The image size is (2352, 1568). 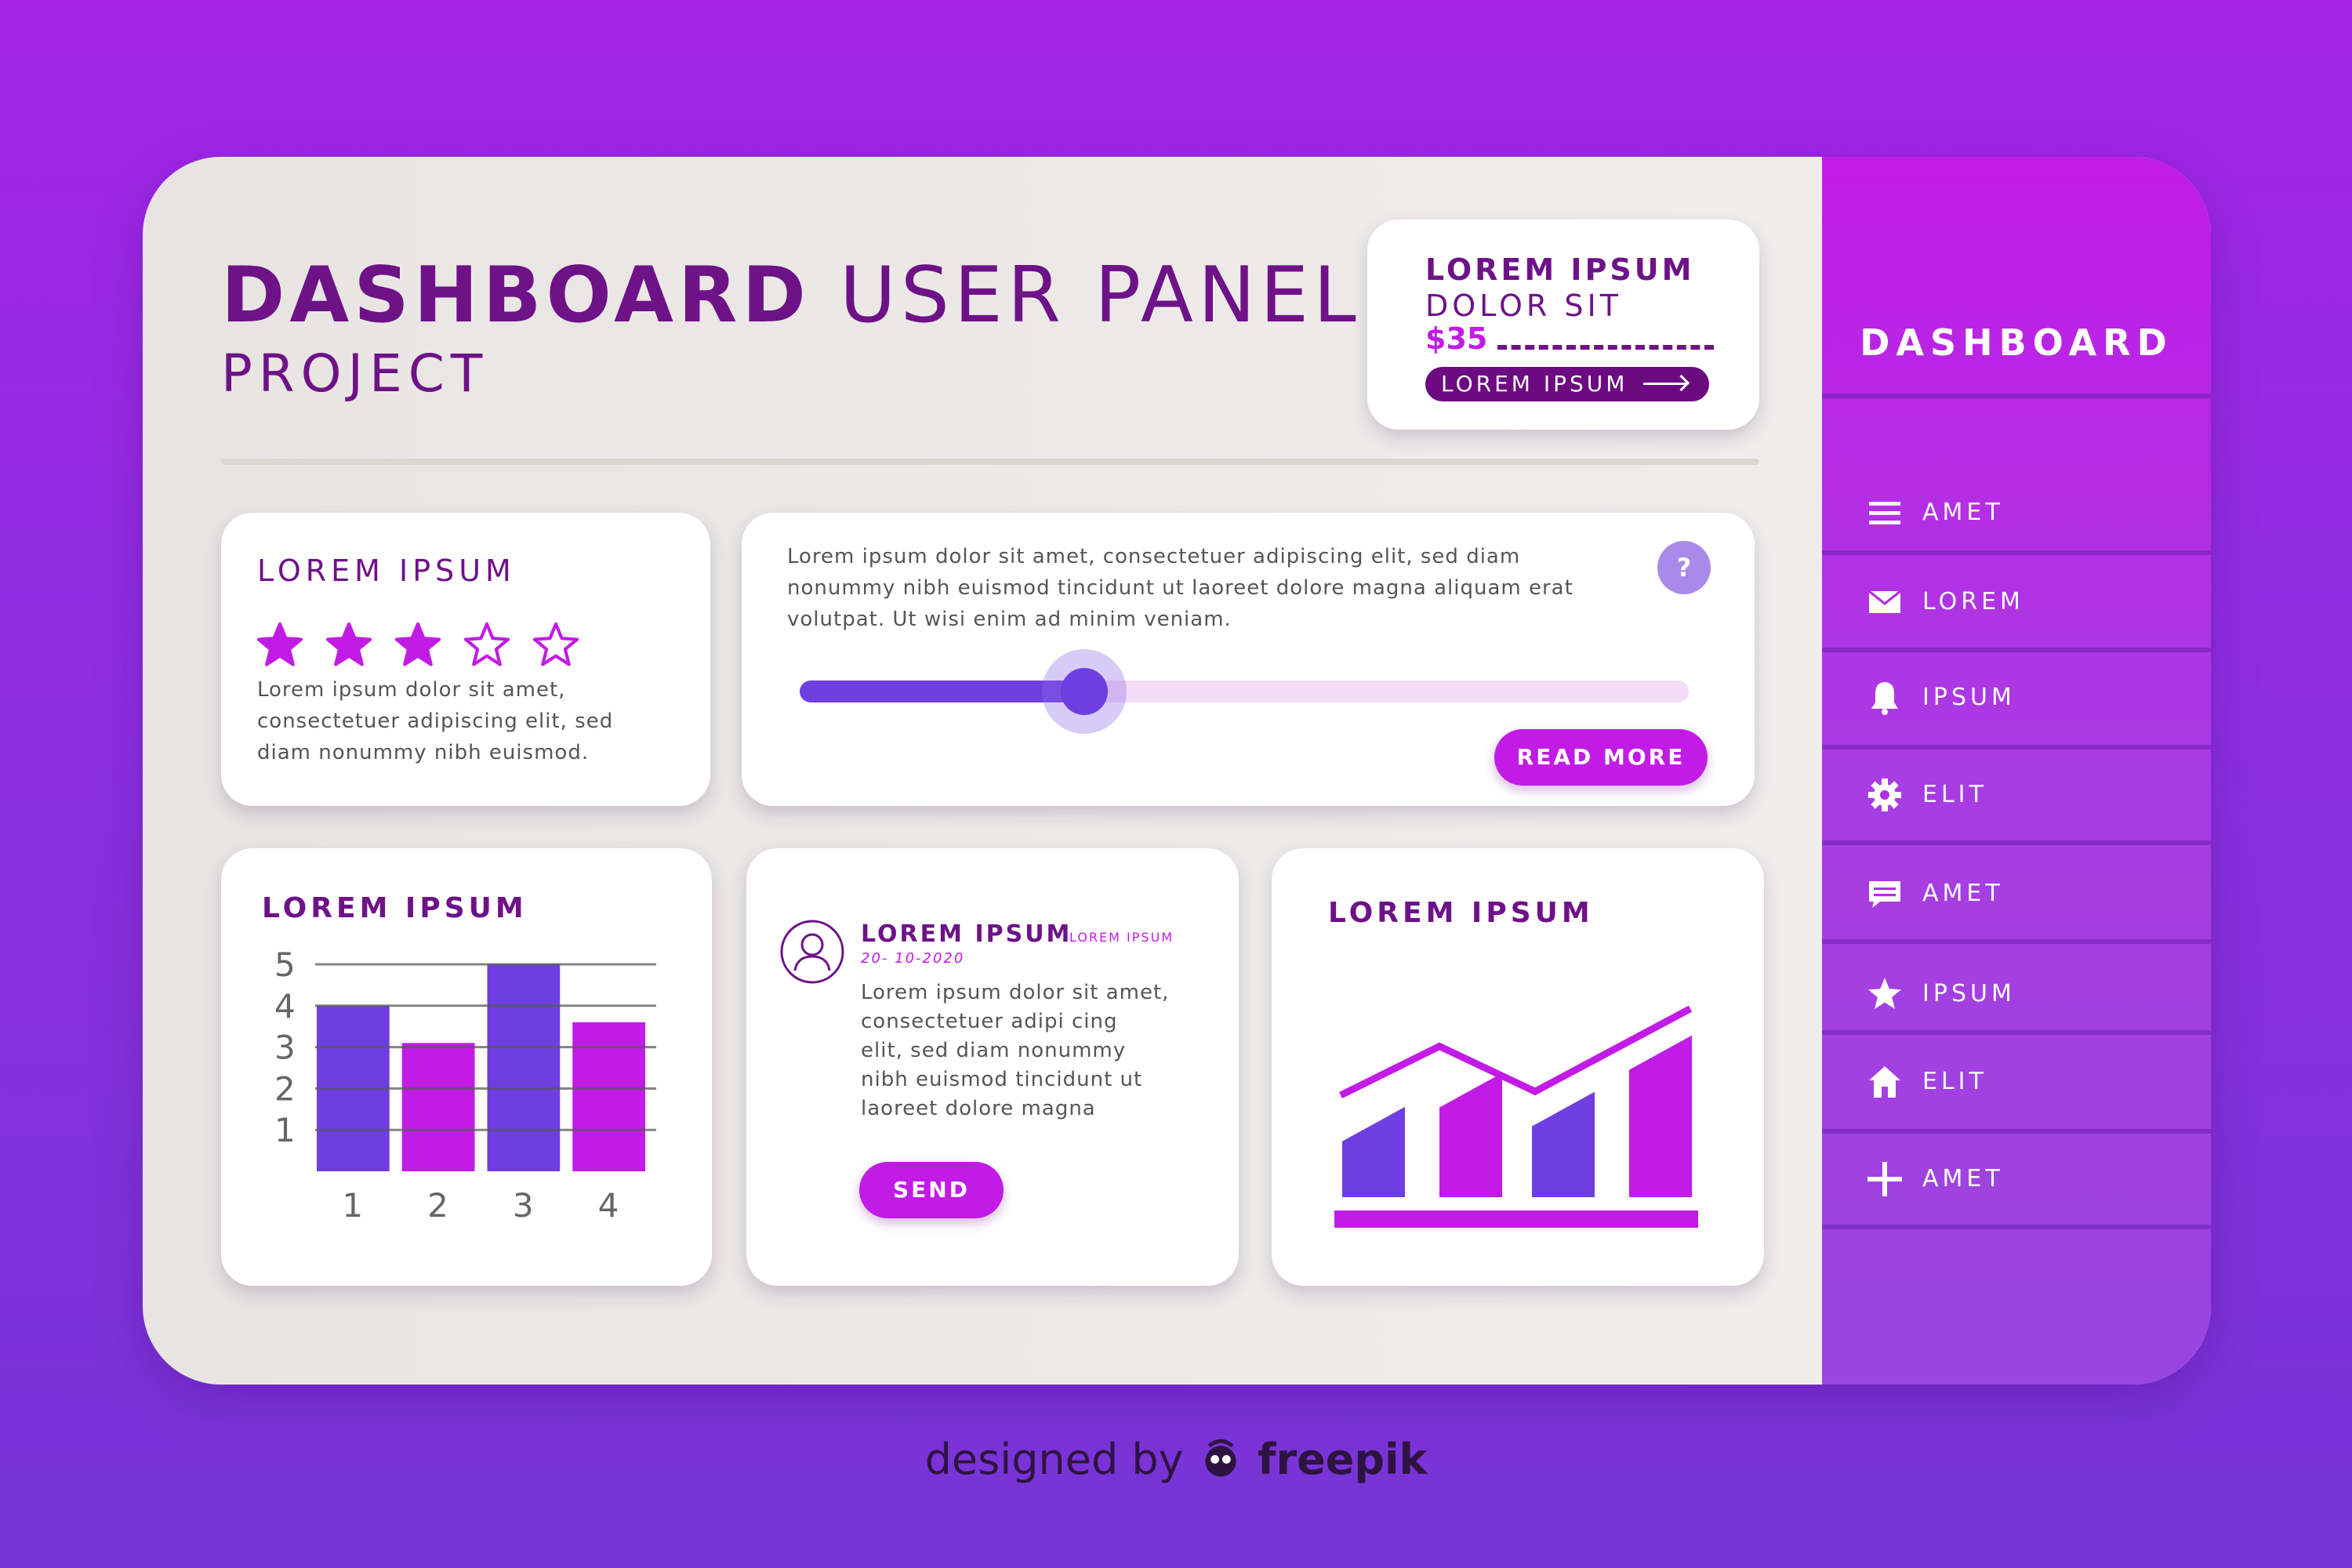 I want to click on y-tick-label: 3, so click(x=285, y=1048).